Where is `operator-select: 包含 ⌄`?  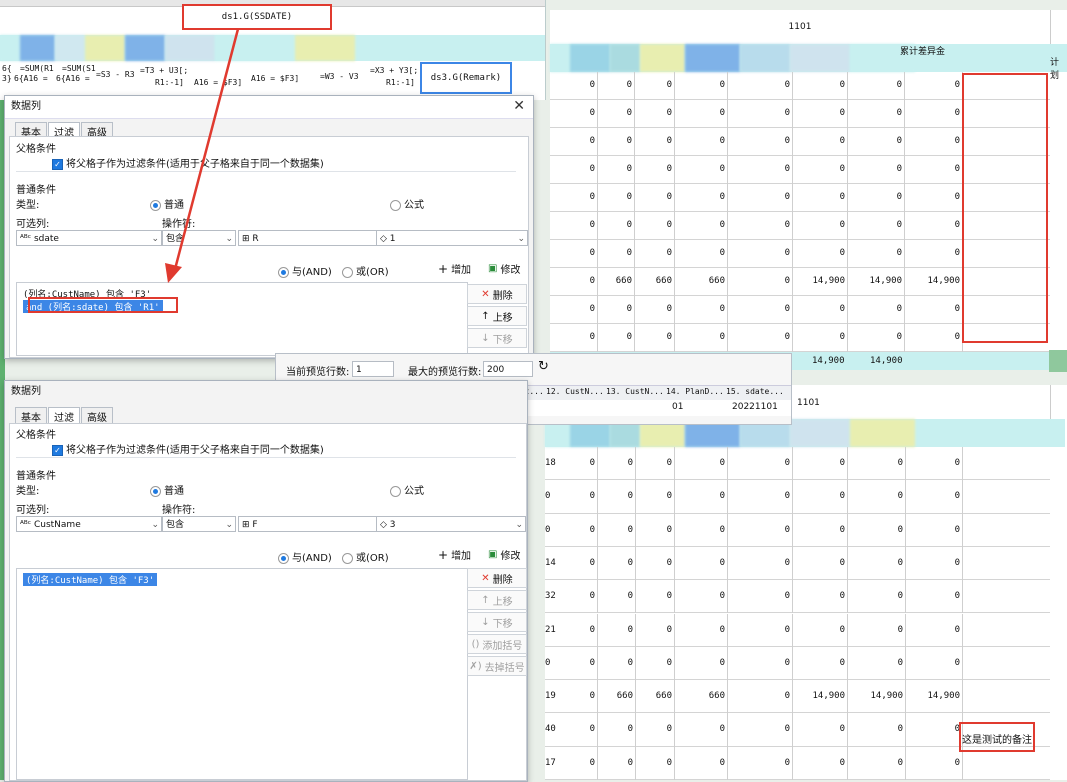 operator-select: 包含 ⌄ is located at coordinates (199, 524).